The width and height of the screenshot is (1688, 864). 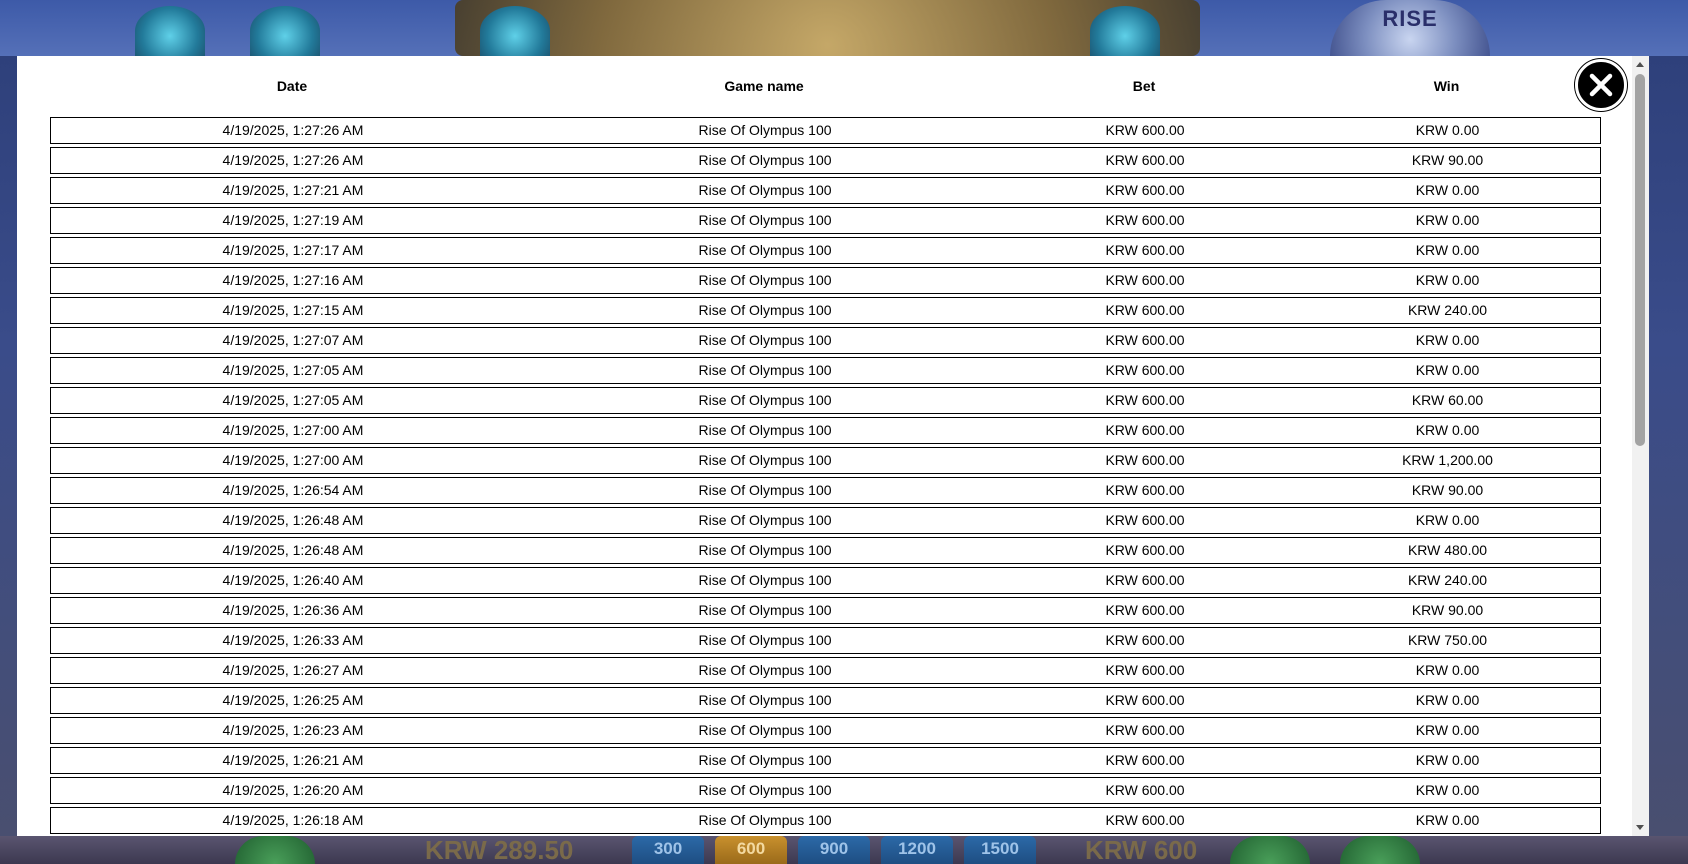 I want to click on cell-date: 4/19/2025, 1:26:21 AM, so click(x=293, y=760).